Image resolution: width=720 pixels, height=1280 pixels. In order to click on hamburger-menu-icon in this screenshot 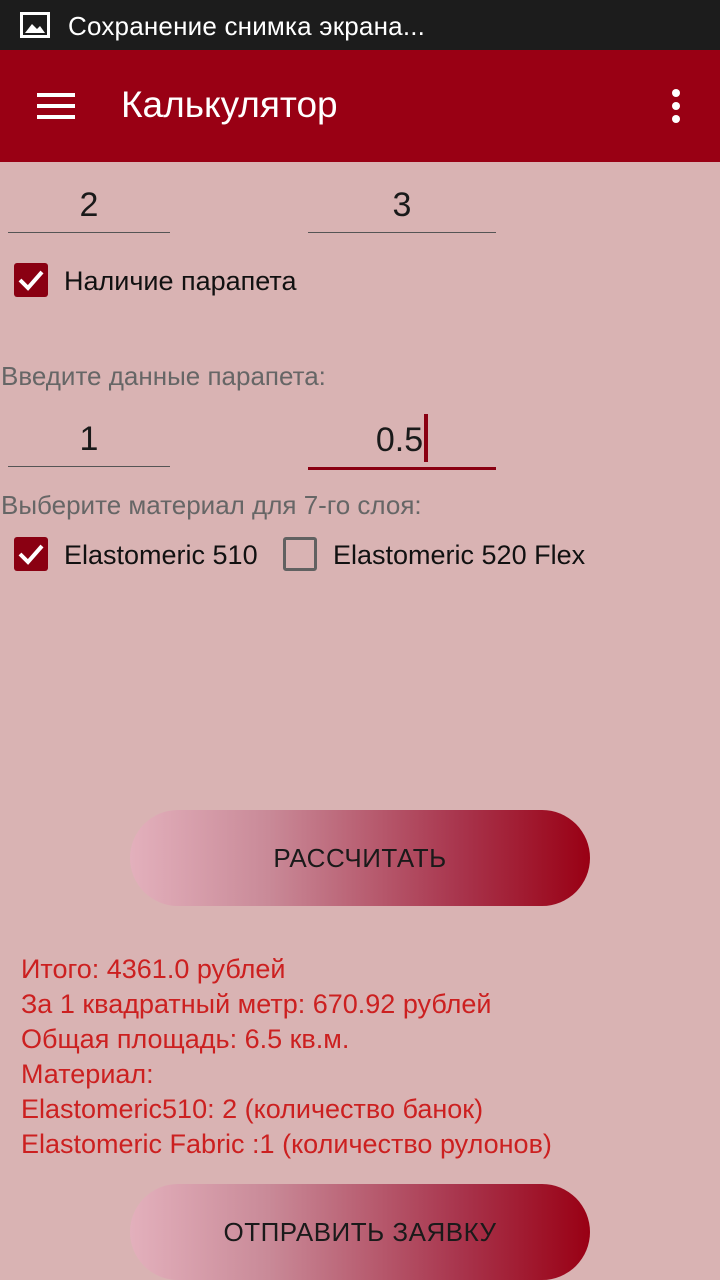, I will do `click(56, 106)`.